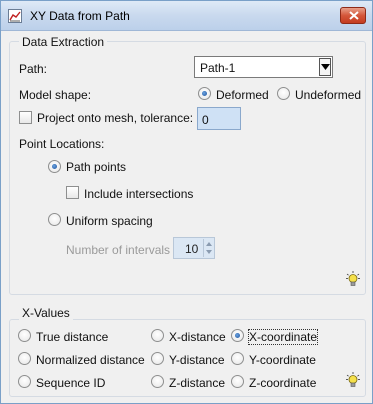 The width and height of the screenshot is (373, 404). What do you see at coordinates (96, 167) in the screenshot?
I see `path-points-label: Path points` at bounding box center [96, 167].